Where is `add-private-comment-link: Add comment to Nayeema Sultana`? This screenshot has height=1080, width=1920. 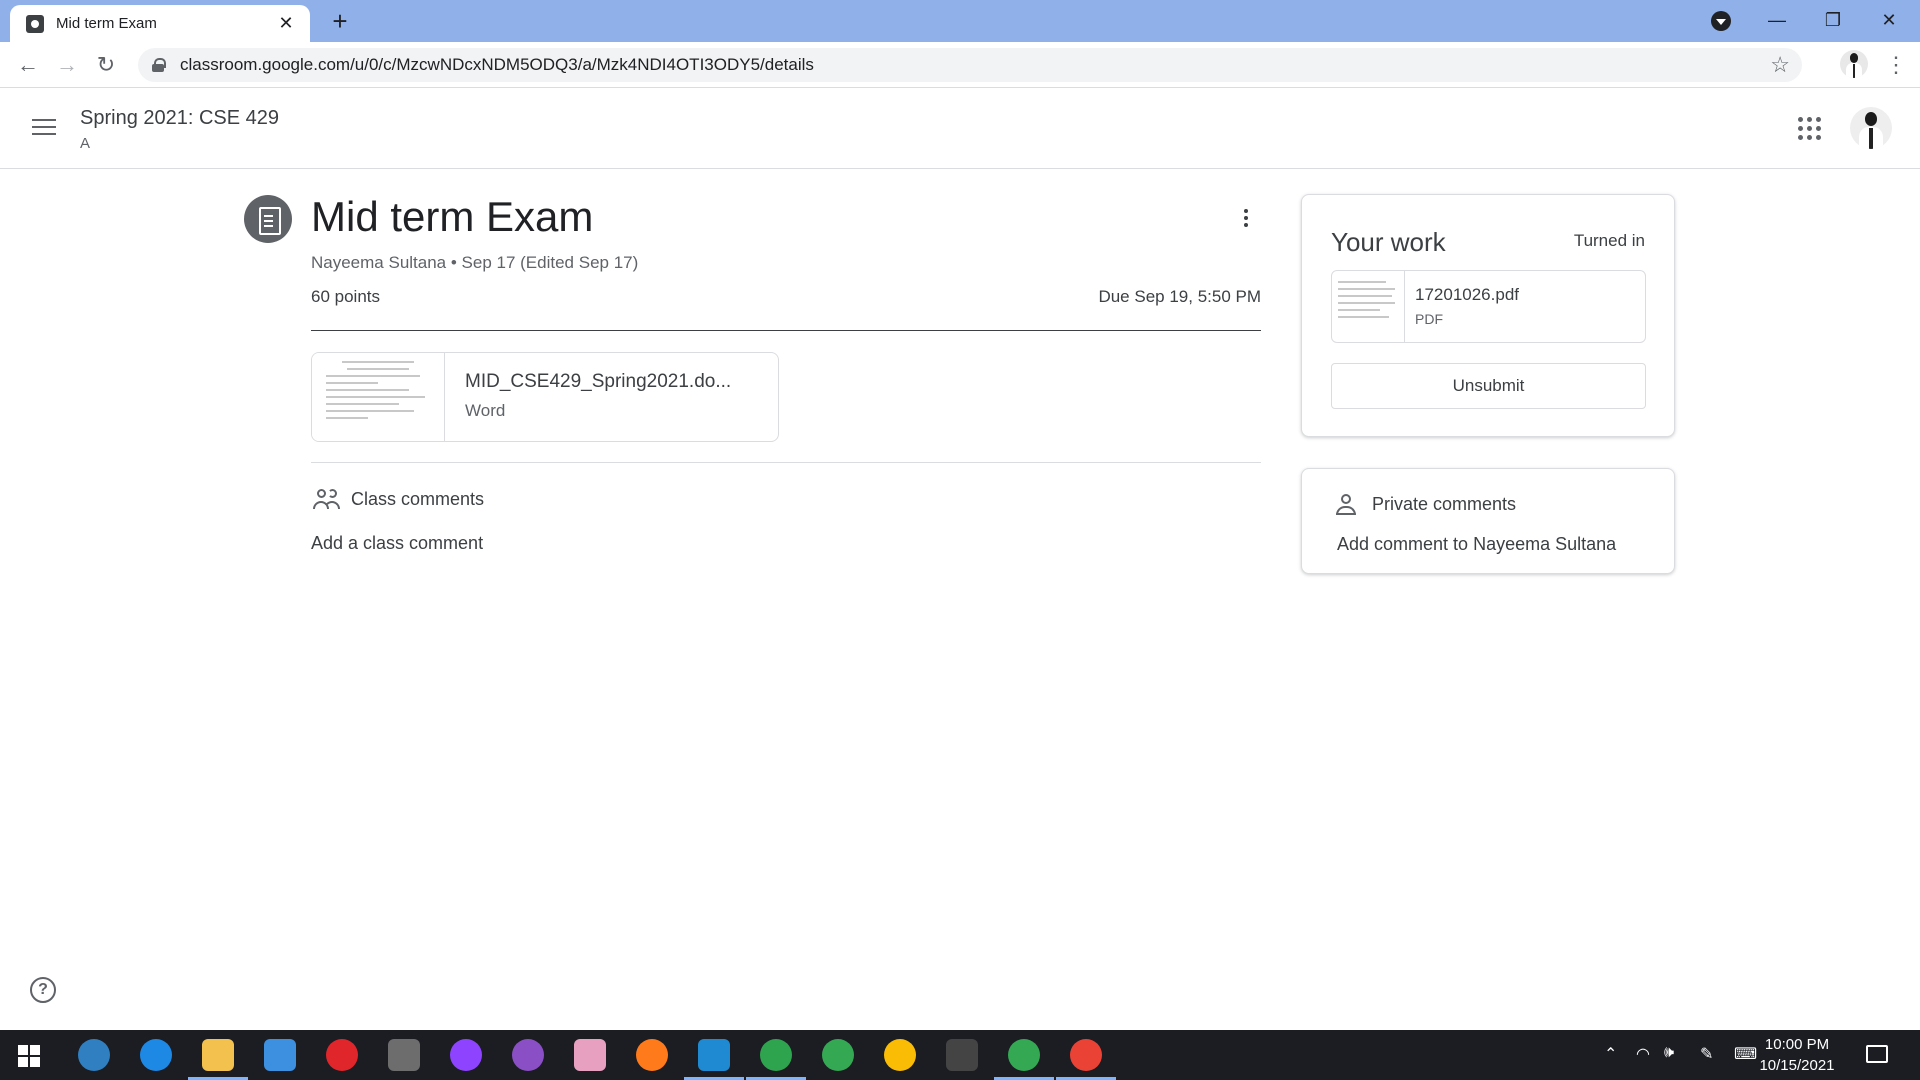 add-private-comment-link: Add comment to Nayeema Sultana is located at coordinates (1476, 544).